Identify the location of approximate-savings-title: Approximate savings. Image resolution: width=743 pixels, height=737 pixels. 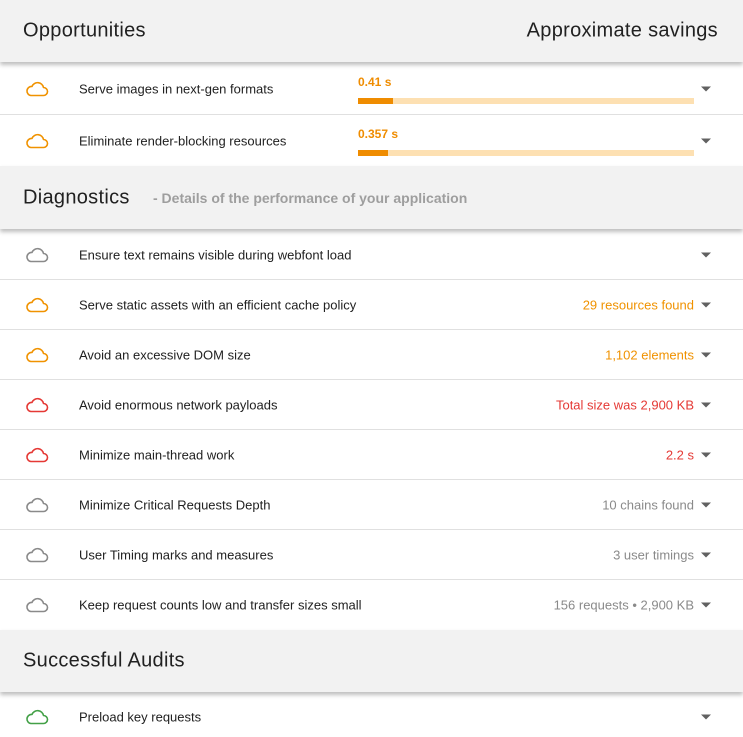
(622, 30).